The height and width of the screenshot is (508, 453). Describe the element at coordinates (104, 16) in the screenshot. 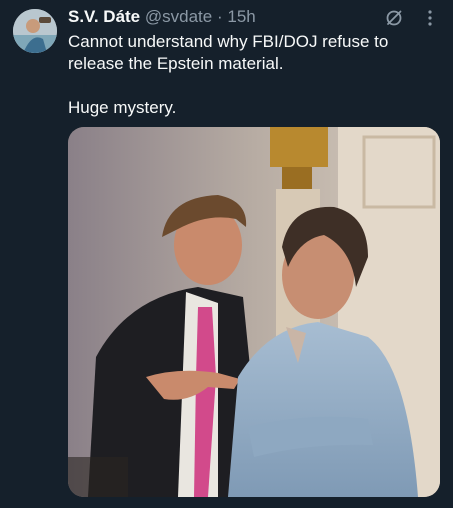

I see `display-name: S.V. Dáte` at that location.